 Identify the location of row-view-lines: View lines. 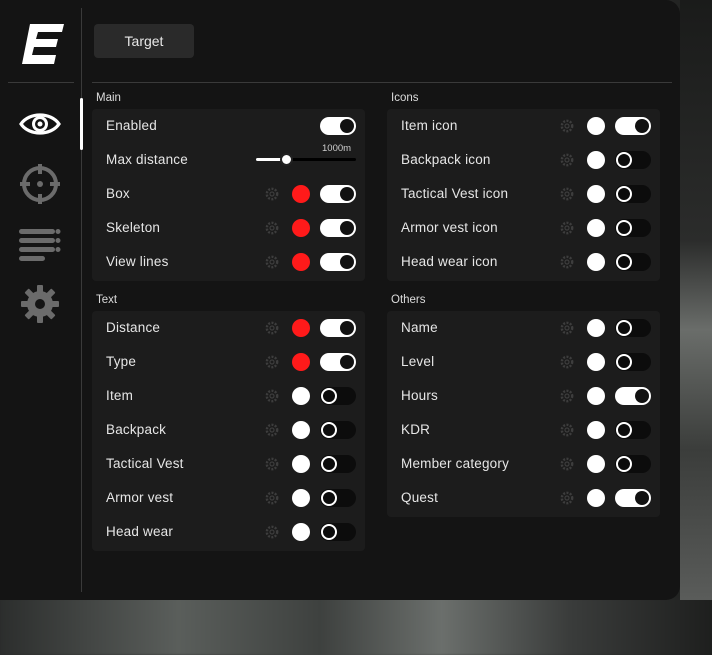
(228, 262).